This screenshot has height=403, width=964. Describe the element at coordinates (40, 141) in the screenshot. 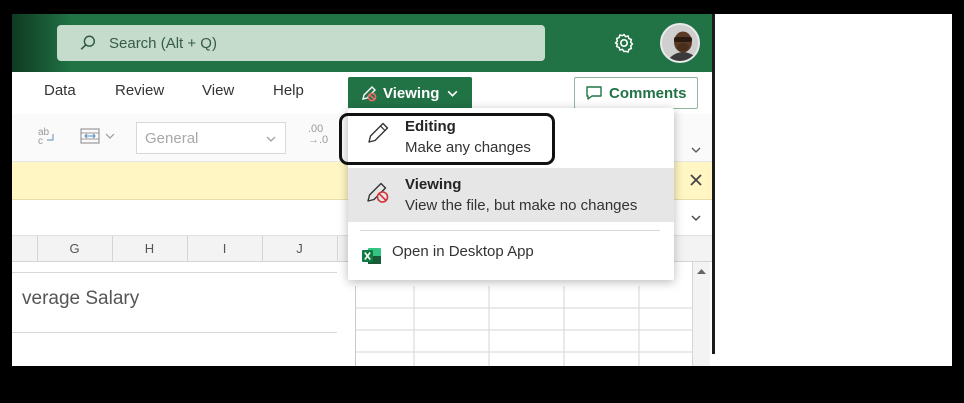

I see `svg-text: c` at that location.